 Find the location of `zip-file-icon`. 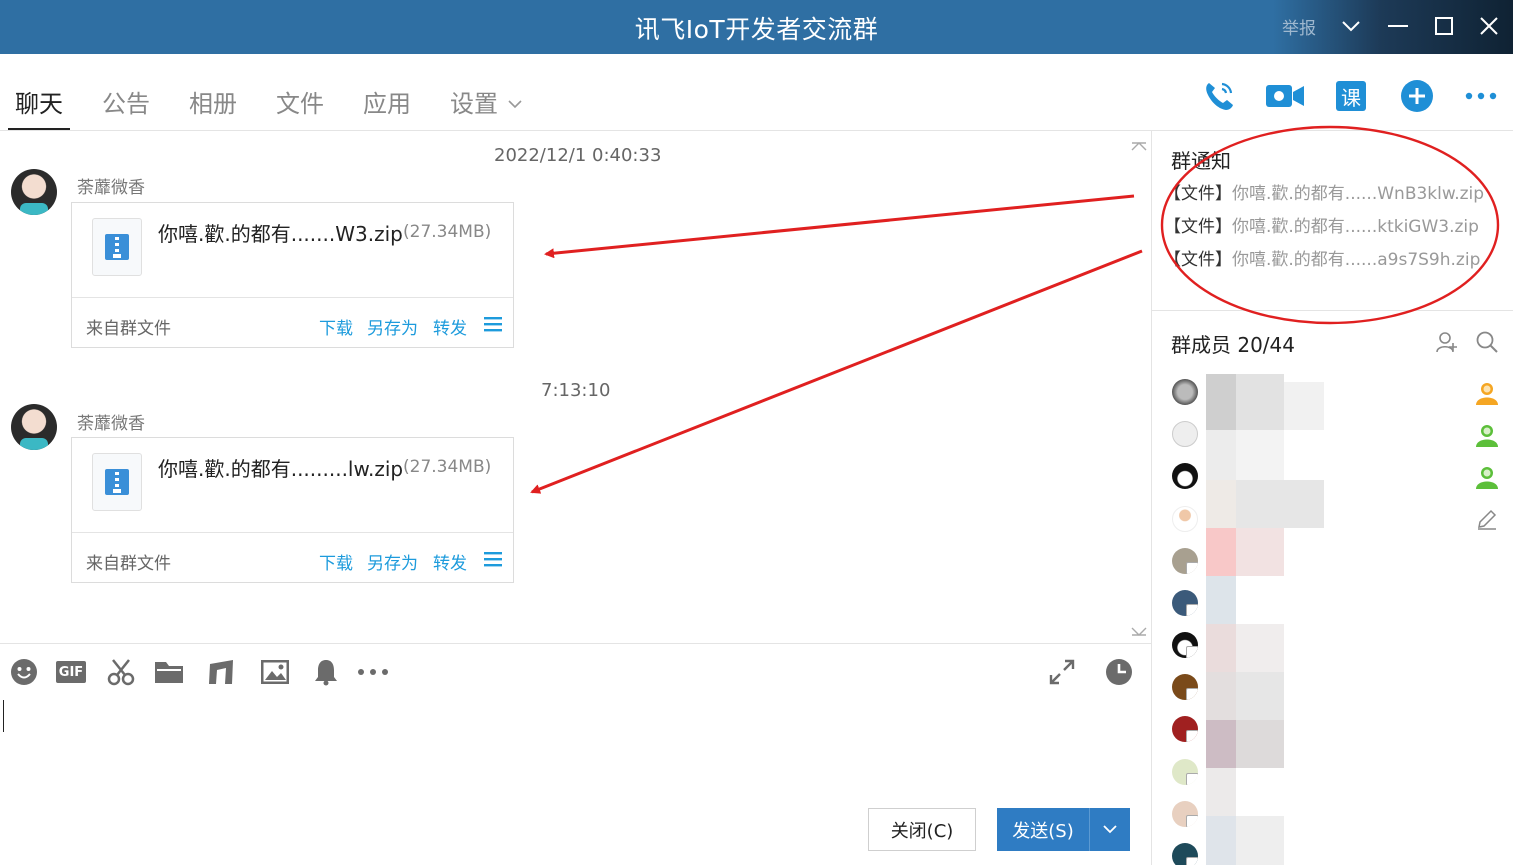

zip-file-icon is located at coordinates (117, 247).